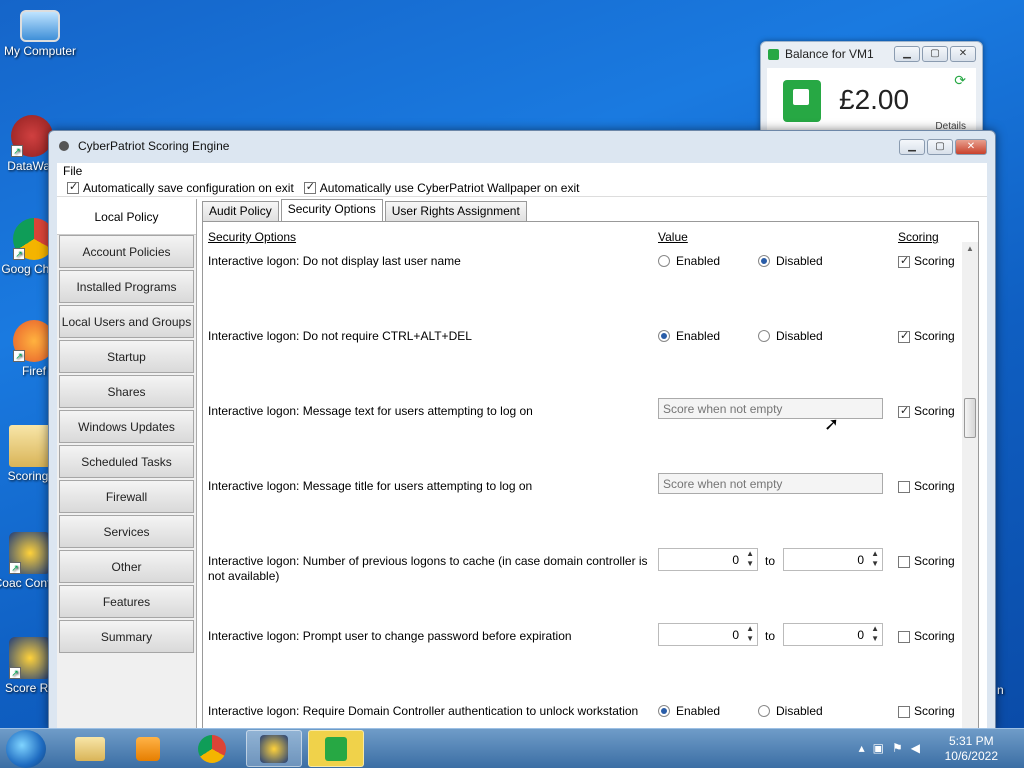 The width and height of the screenshot is (1024, 768). I want to click on nav-item-local-users-and-groups: Local Users and Groups, so click(126, 321).